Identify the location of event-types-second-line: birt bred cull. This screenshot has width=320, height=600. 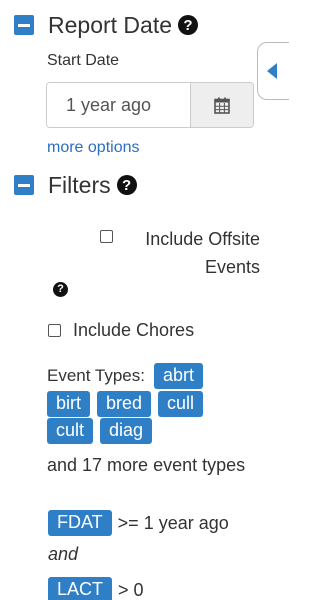
(147, 404).